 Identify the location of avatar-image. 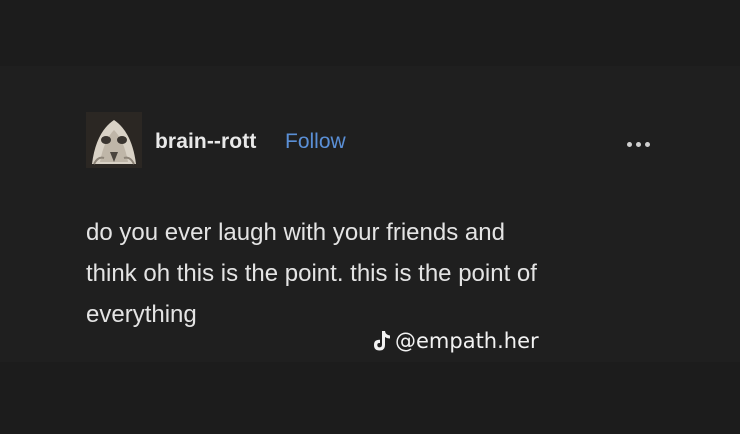
(114, 140).